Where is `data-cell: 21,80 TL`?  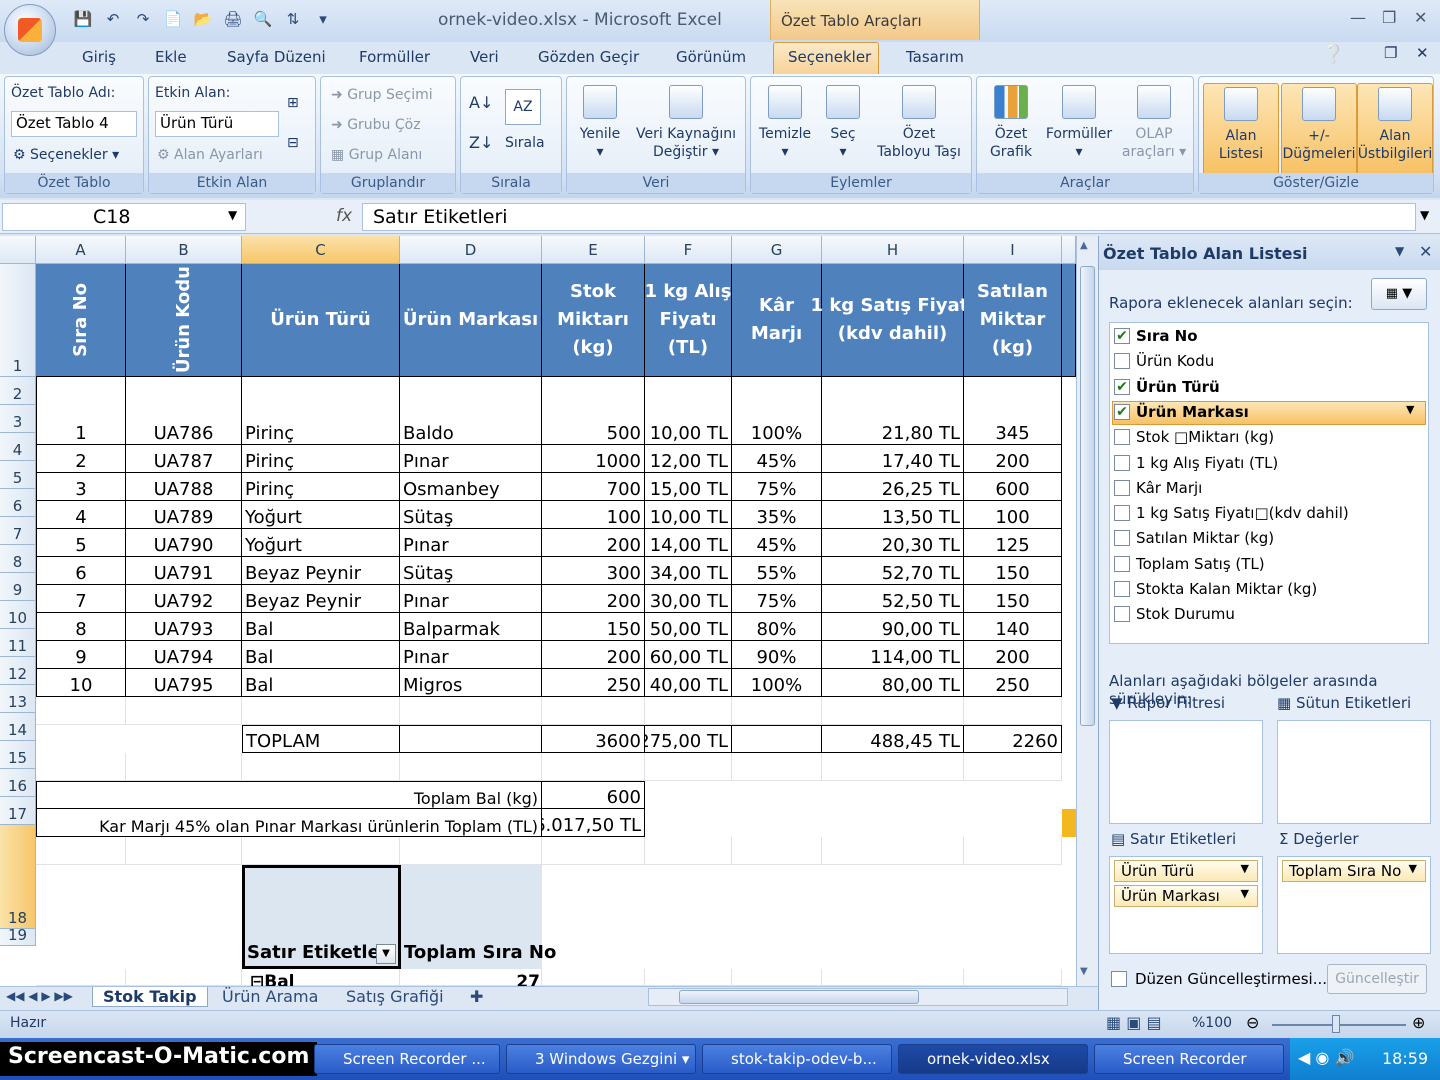
data-cell: 21,80 TL is located at coordinates (893, 411).